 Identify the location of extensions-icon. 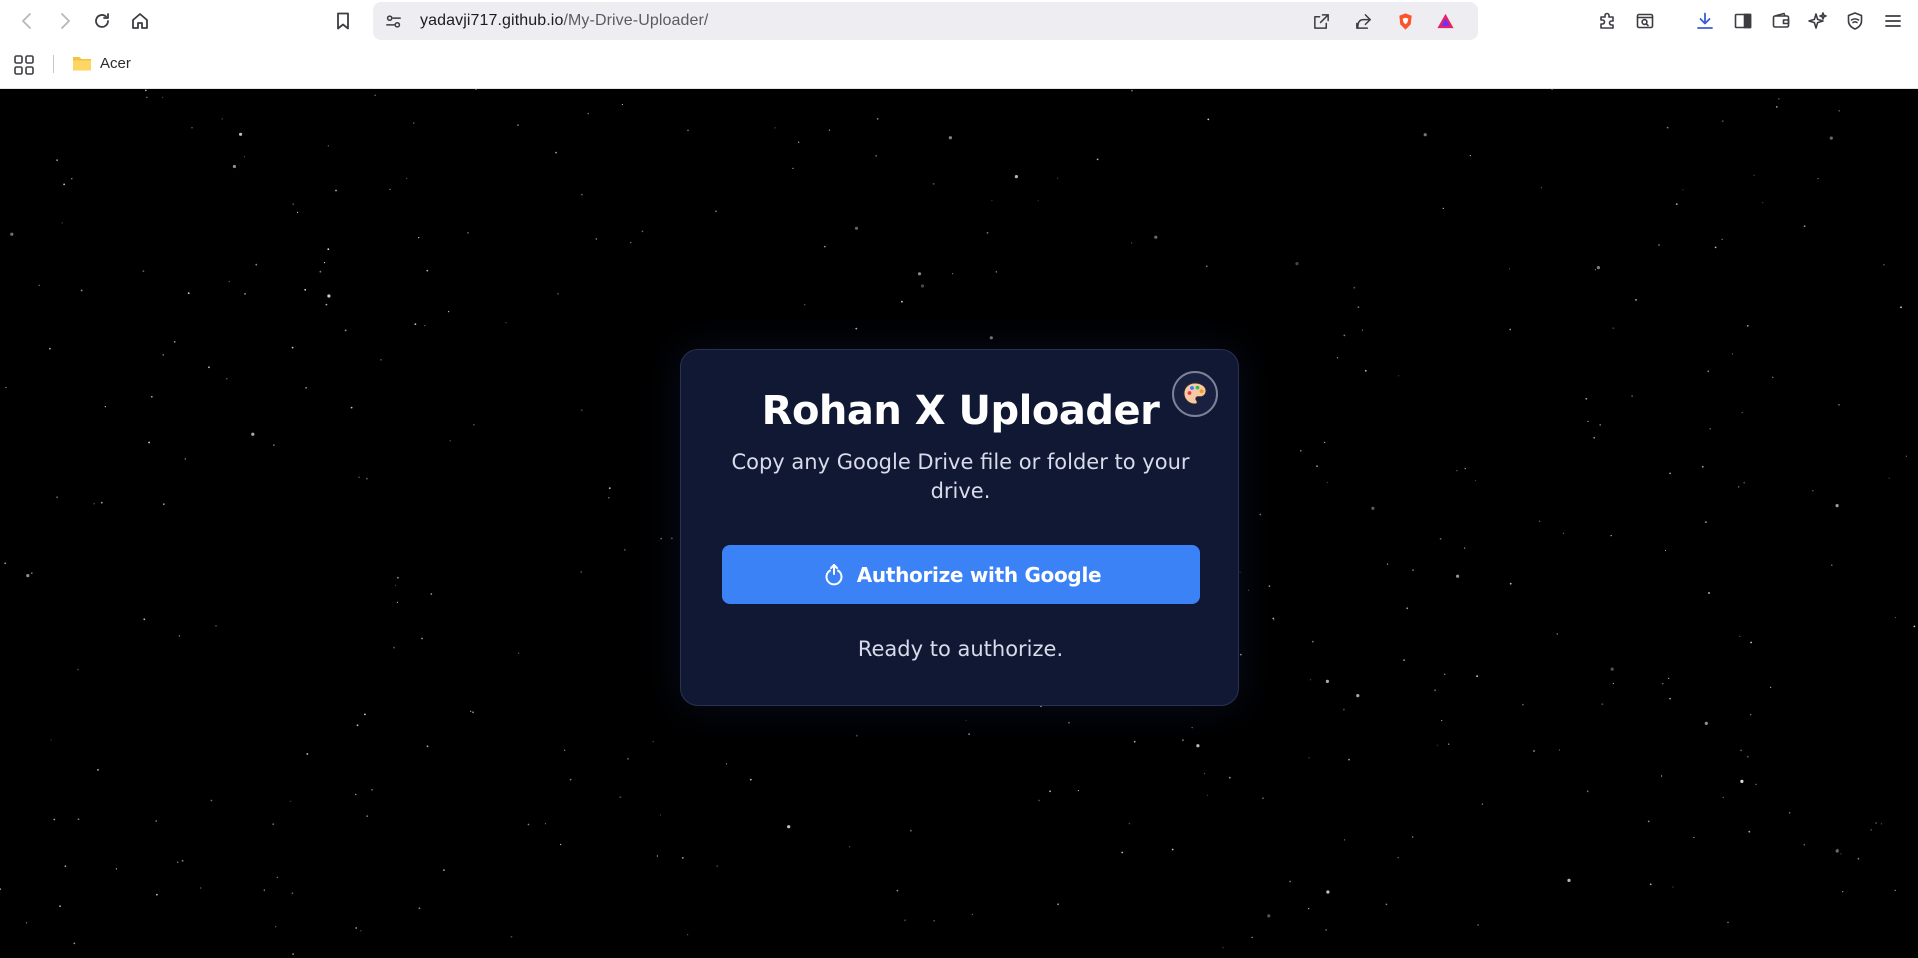
(1607, 21).